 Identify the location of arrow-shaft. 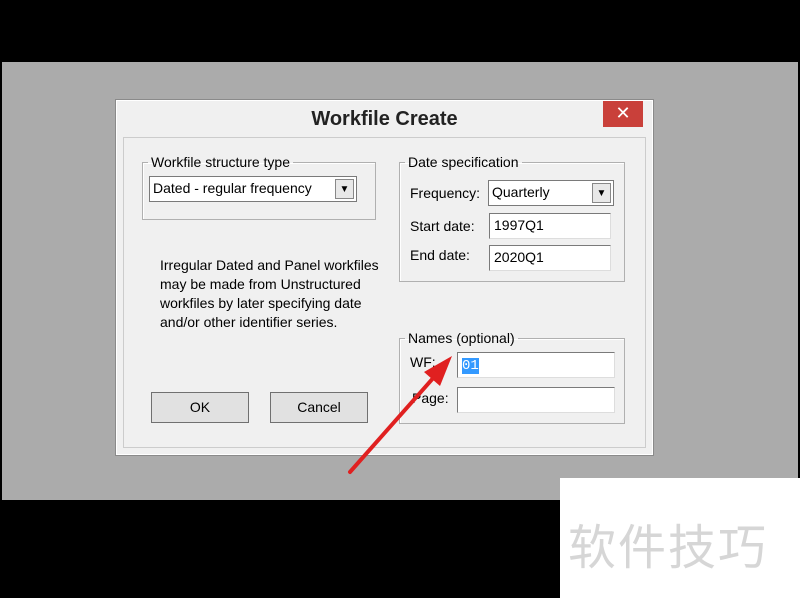
(392, 424).